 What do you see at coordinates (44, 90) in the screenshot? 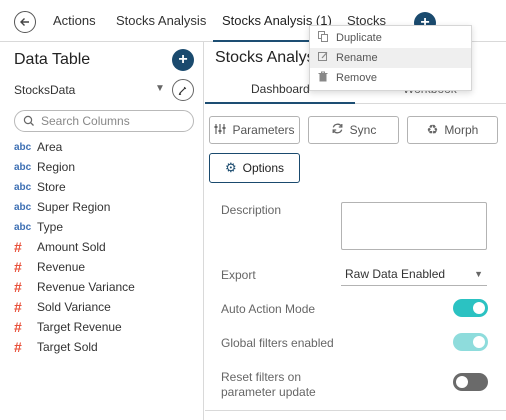
I see `data-source-select: StocksData` at bounding box center [44, 90].